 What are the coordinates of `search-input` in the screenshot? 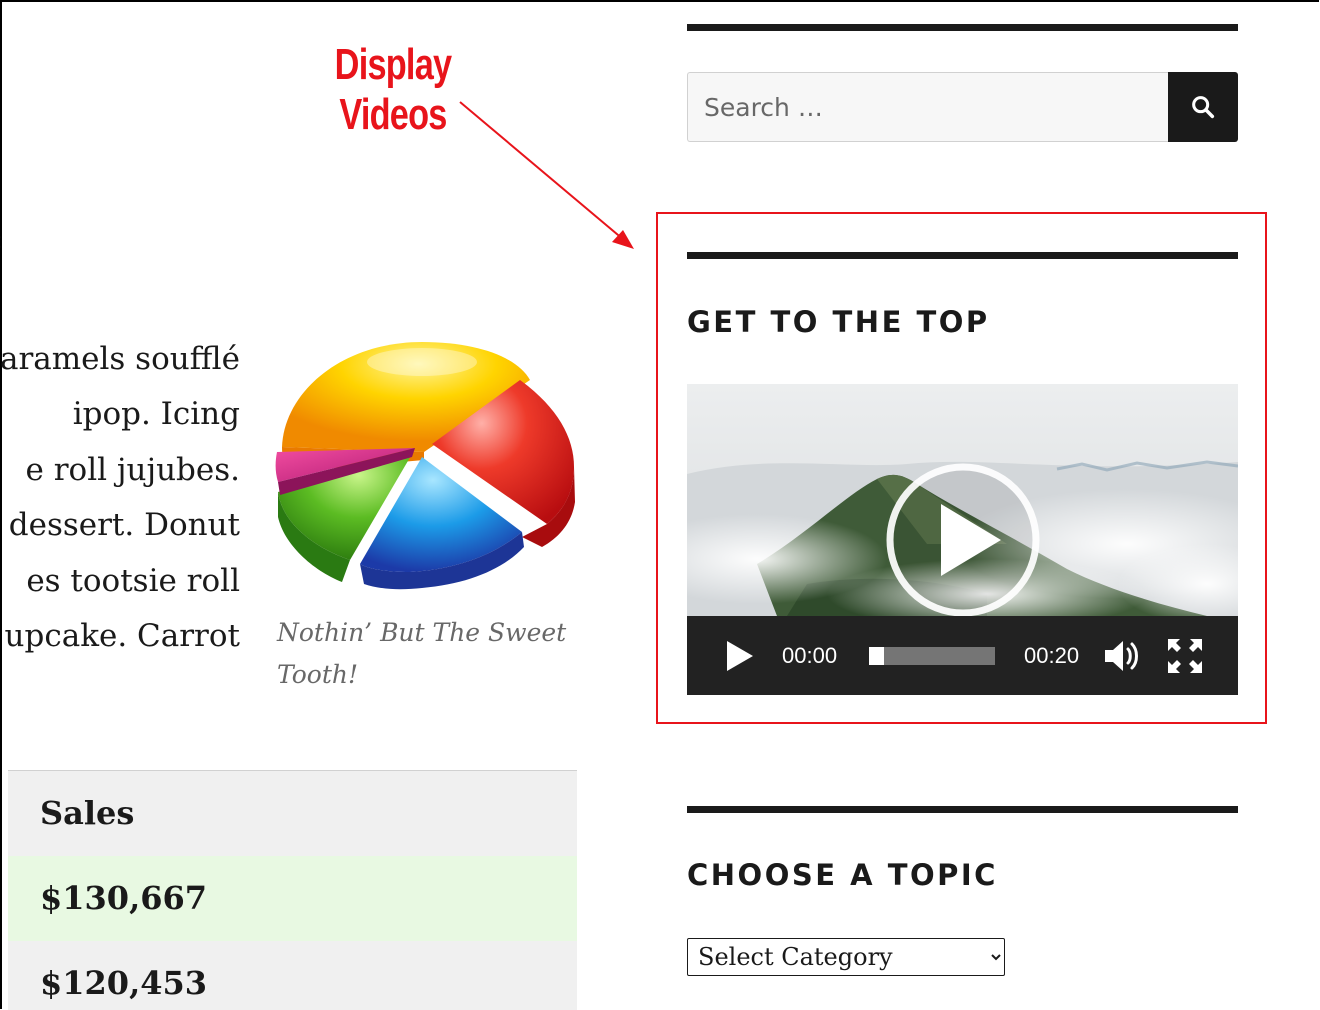 It's located at (927, 107).